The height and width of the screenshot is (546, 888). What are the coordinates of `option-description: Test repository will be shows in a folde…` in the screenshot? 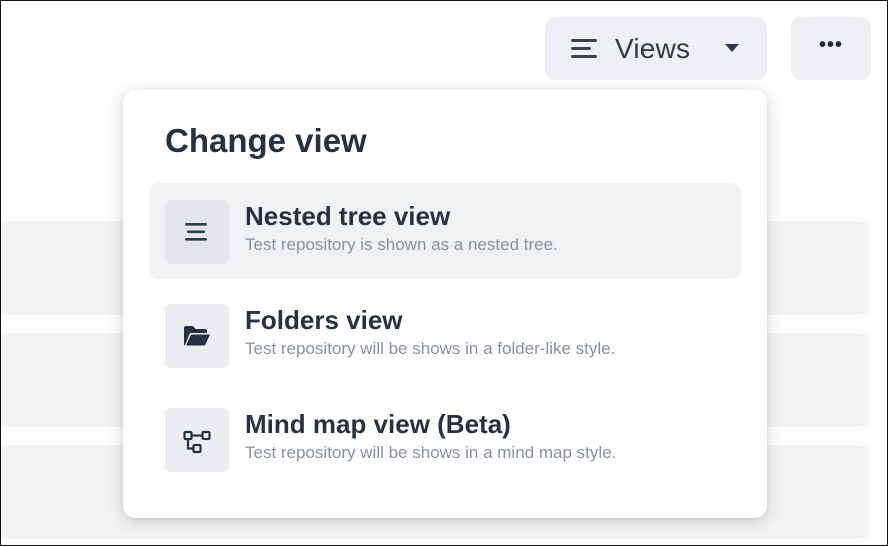 It's located at (430, 348).